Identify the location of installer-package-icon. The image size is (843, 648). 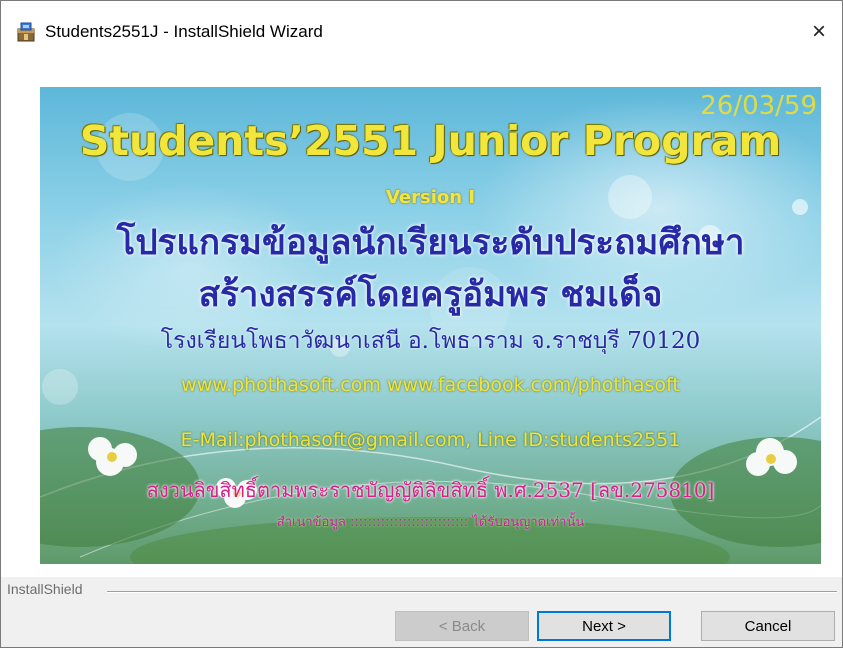
(26, 32).